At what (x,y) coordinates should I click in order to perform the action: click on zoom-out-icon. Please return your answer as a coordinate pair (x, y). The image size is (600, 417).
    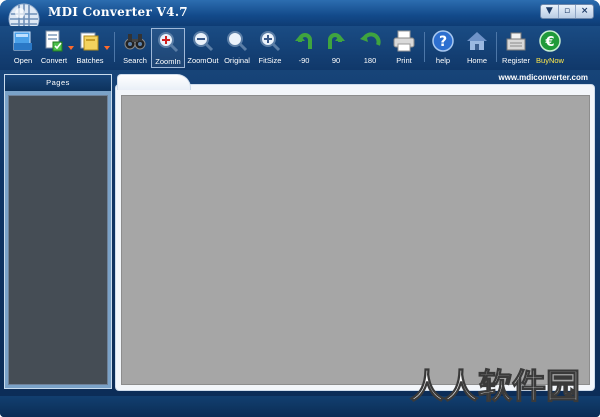
    Looking at the image, I should click on (203, 41).